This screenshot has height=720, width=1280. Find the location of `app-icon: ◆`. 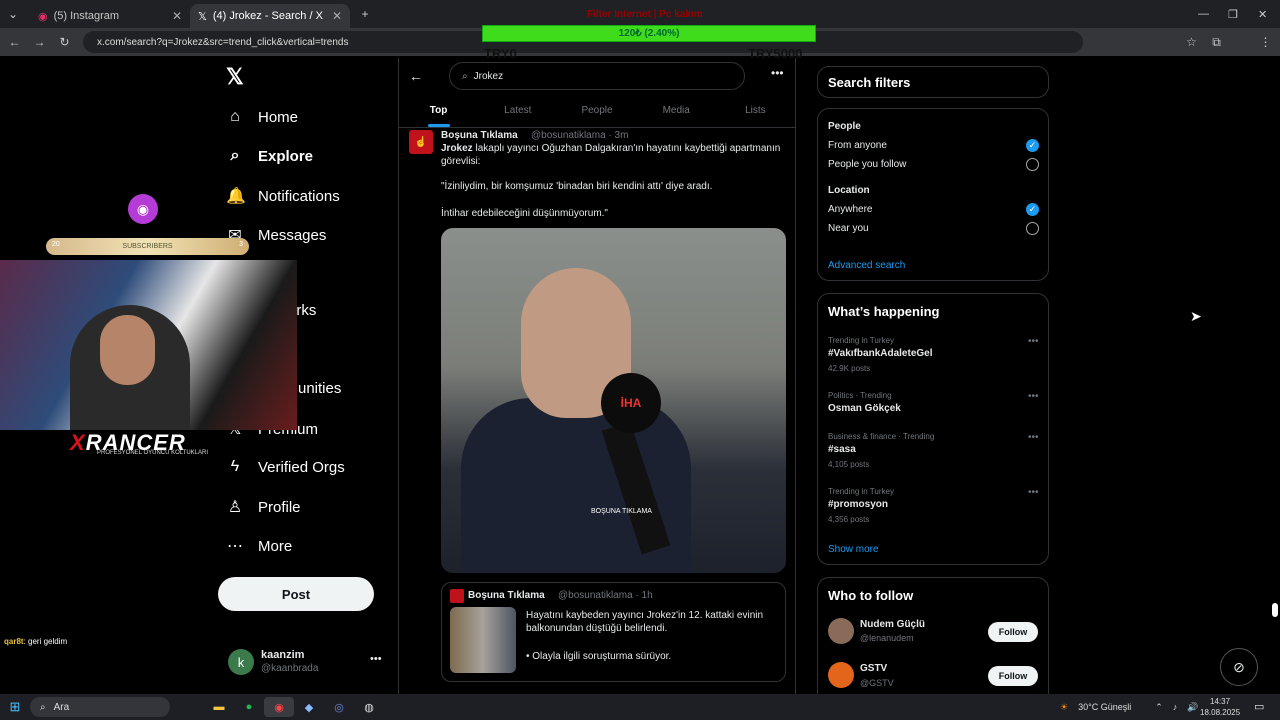

app-icon: ◆ is located at coordinates (309, 707).